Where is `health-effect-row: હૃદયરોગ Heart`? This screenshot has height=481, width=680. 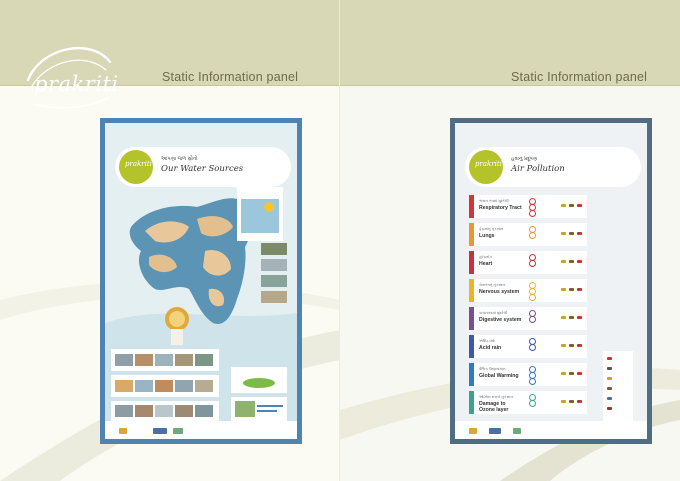 health-effect-row: હૃદયરોગ Heart is located at coordinates (528, 262).